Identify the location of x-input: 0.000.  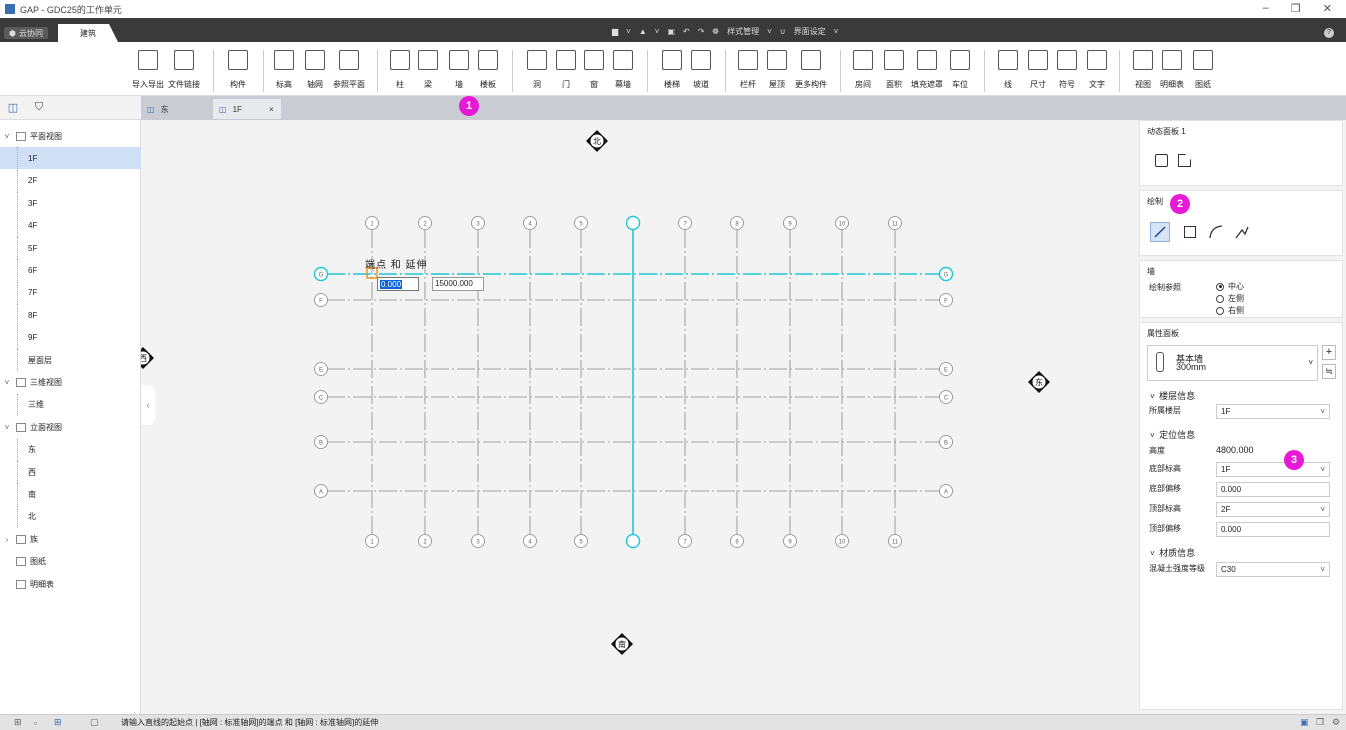
(398, 284).